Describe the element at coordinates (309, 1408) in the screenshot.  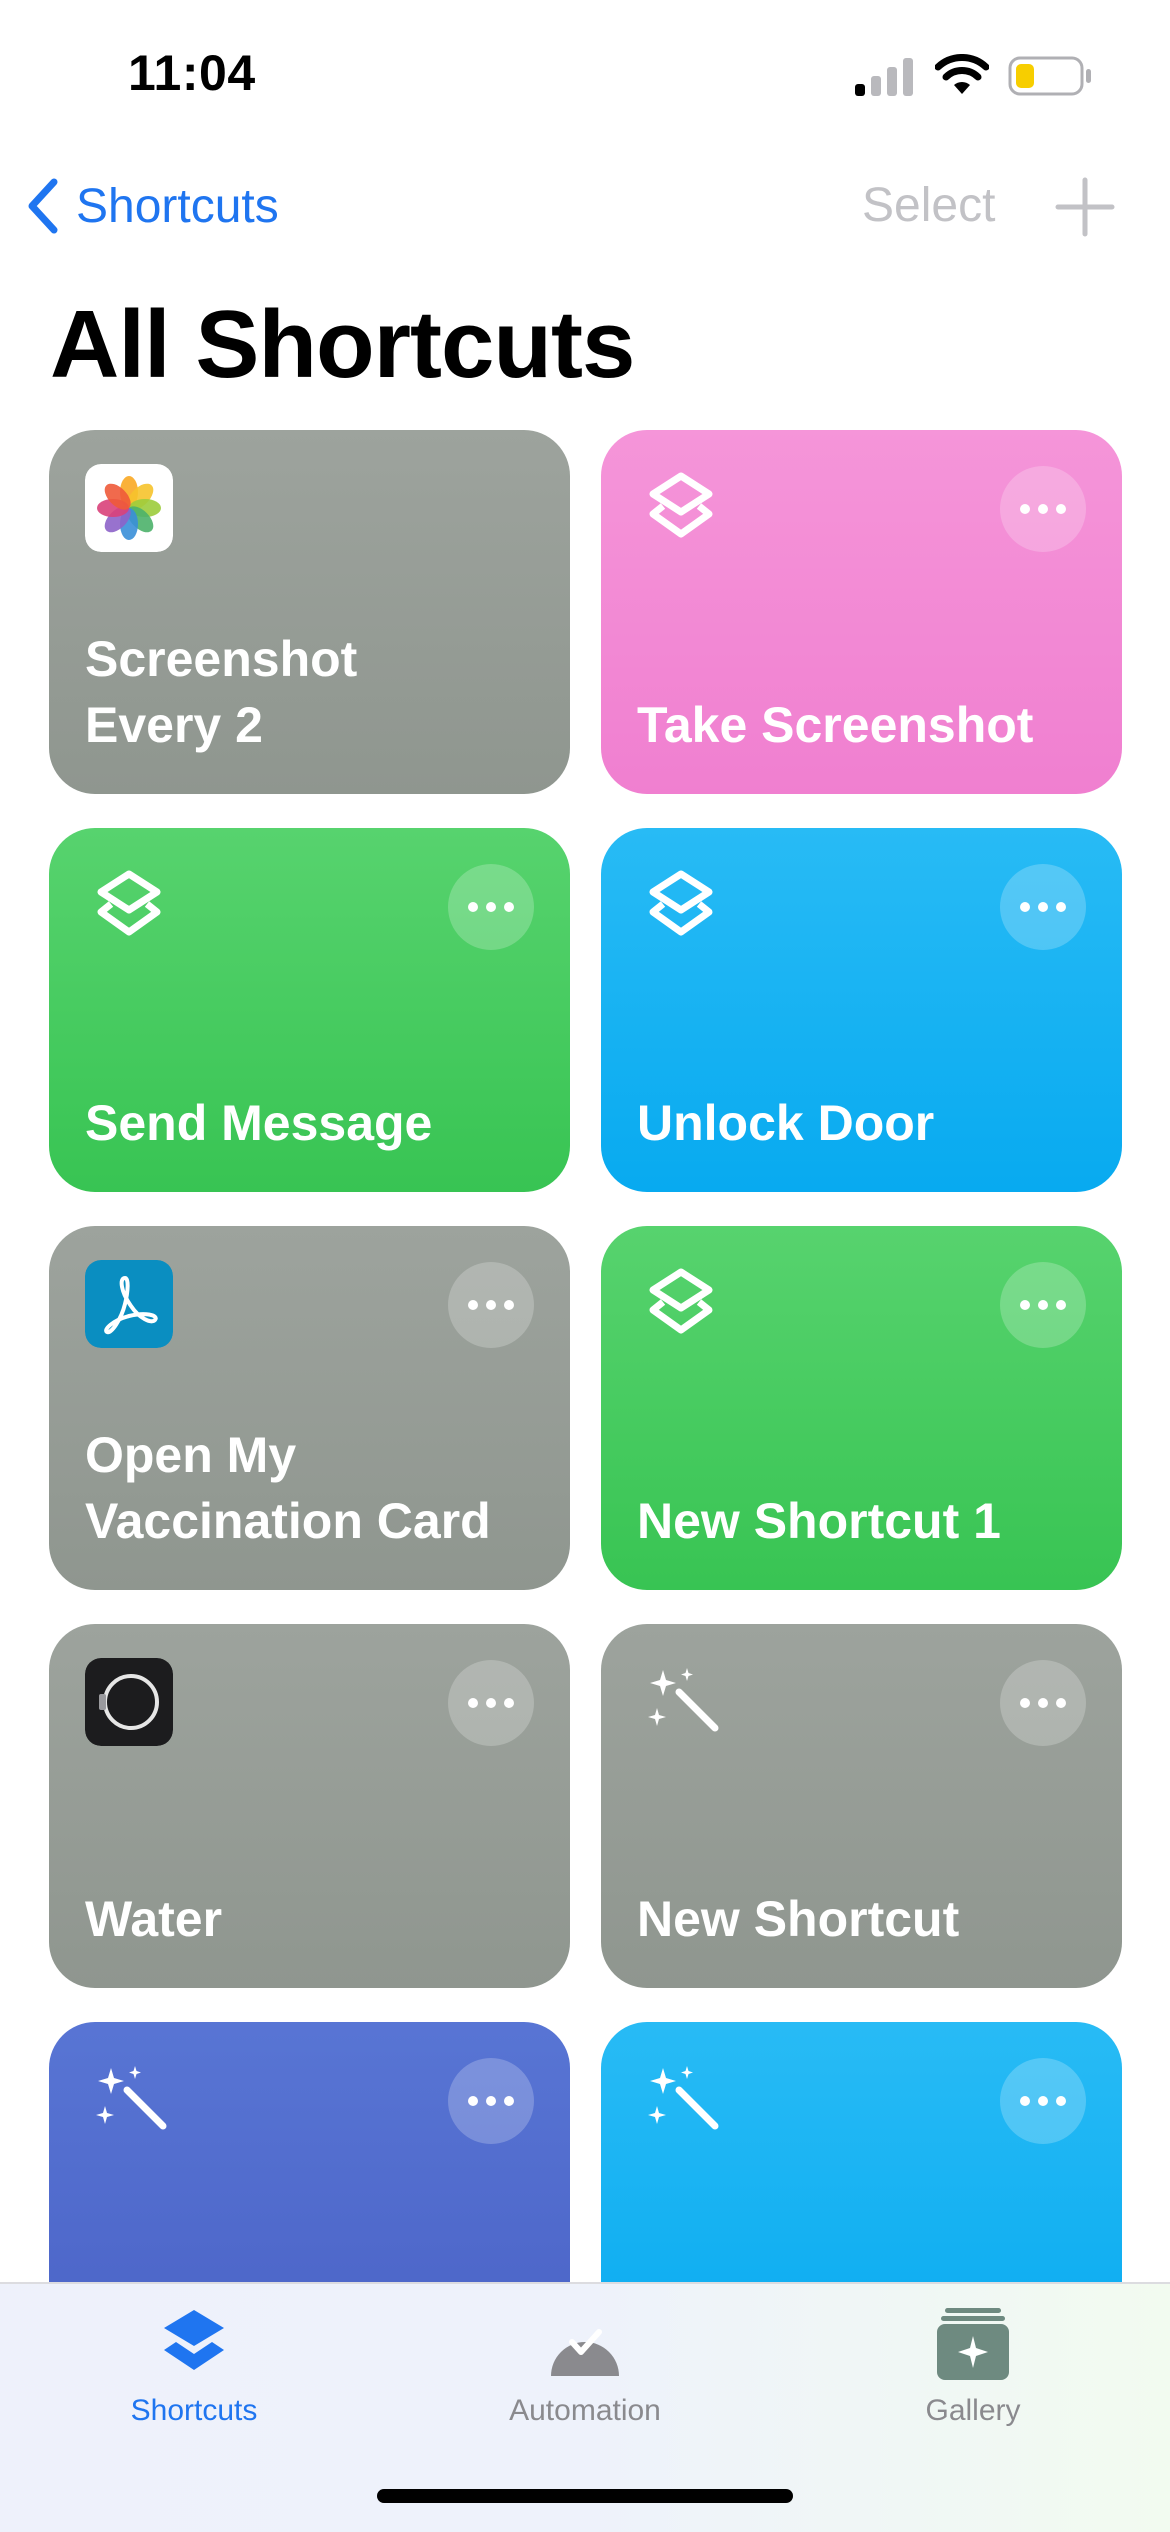
I see `shortcut-card: Open My Vaccination Card` at that location.